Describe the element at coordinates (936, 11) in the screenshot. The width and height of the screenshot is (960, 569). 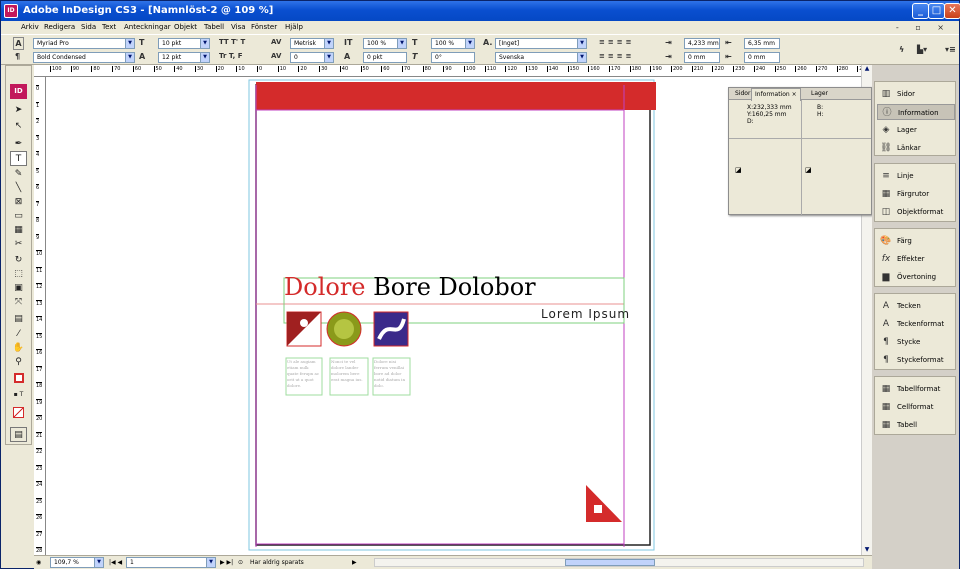
I see `maximize-button: □` at that location.